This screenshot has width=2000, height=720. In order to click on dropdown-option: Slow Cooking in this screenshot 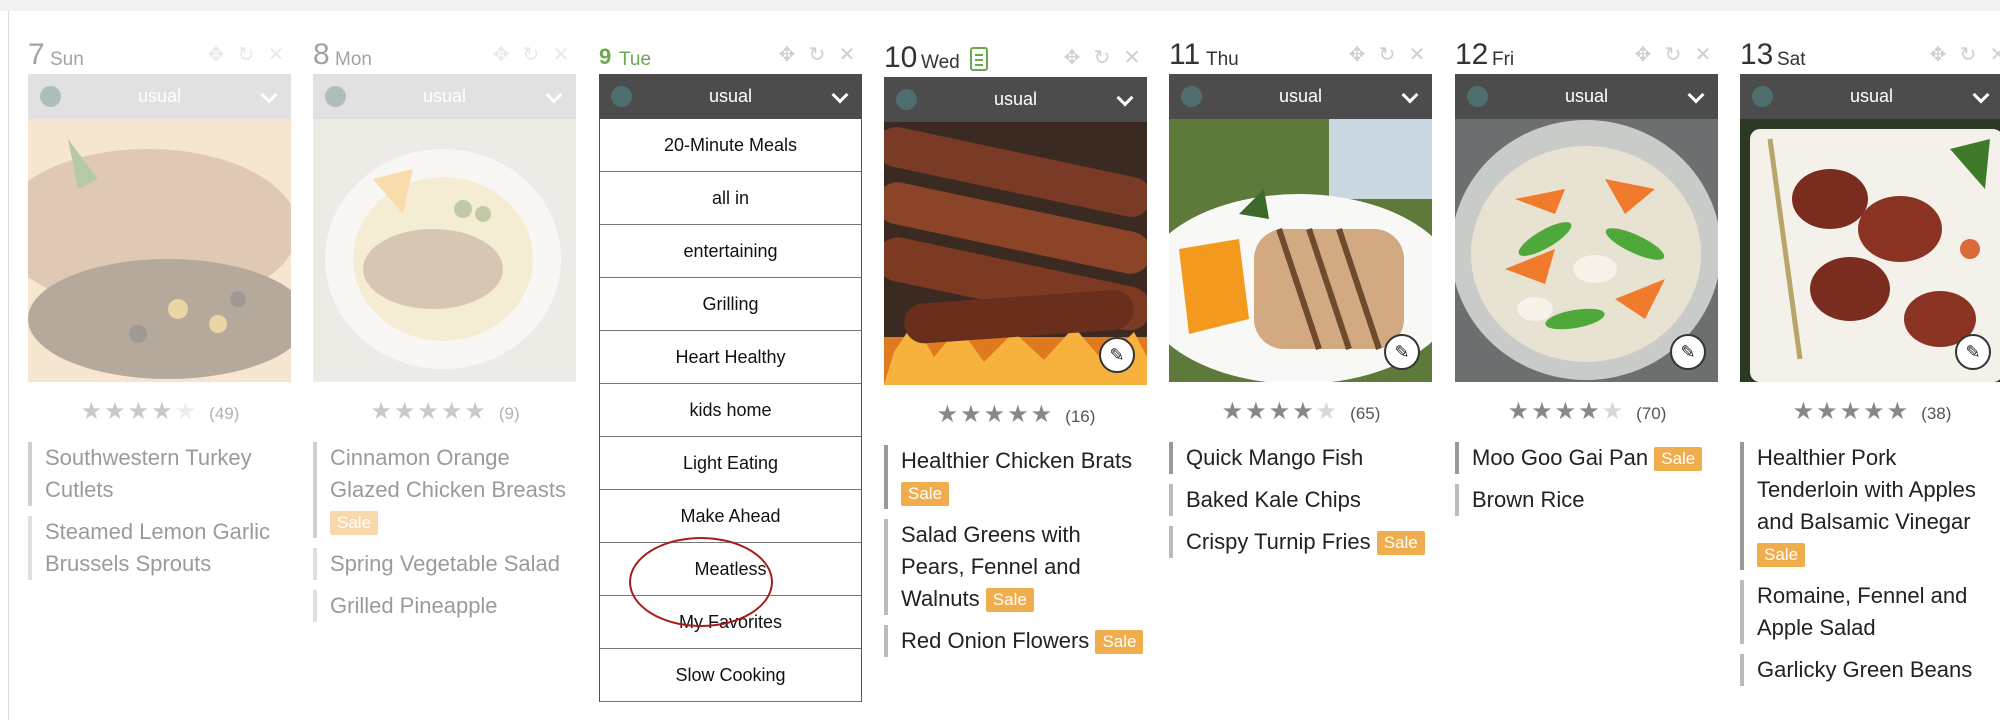, I will do `click(730, 675)`.